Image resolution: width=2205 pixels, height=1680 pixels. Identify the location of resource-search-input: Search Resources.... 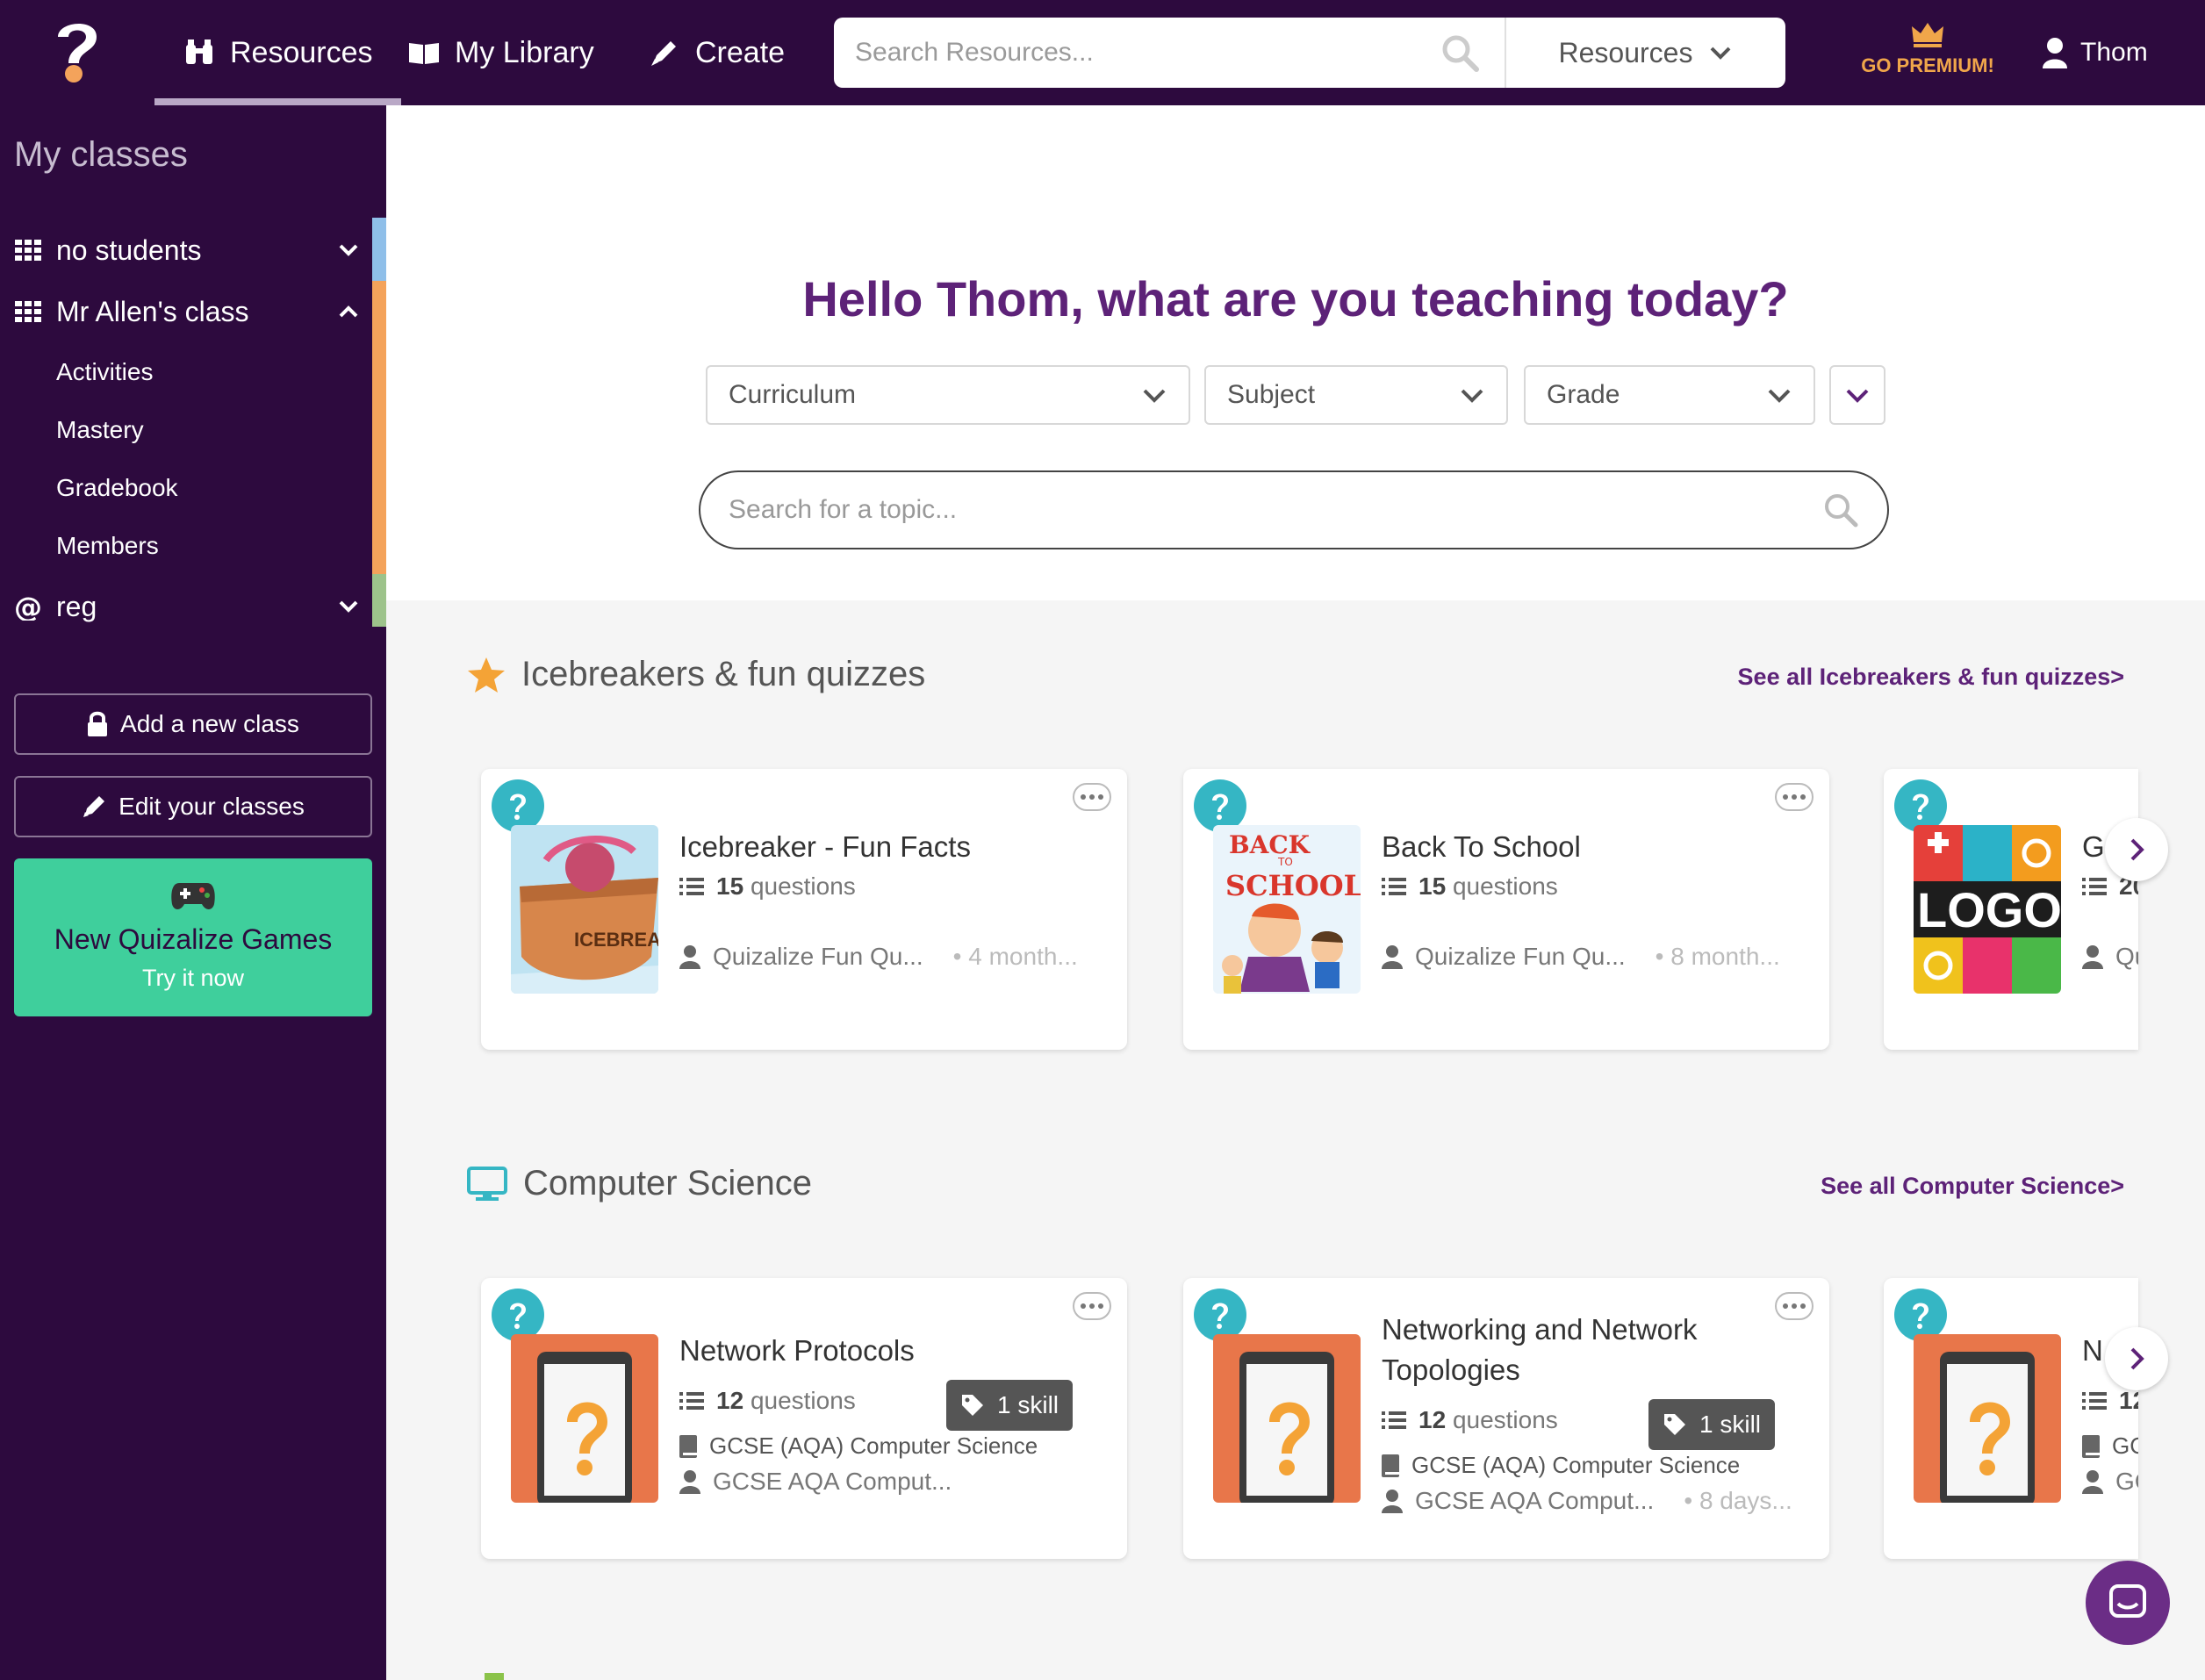
(1137, 53).